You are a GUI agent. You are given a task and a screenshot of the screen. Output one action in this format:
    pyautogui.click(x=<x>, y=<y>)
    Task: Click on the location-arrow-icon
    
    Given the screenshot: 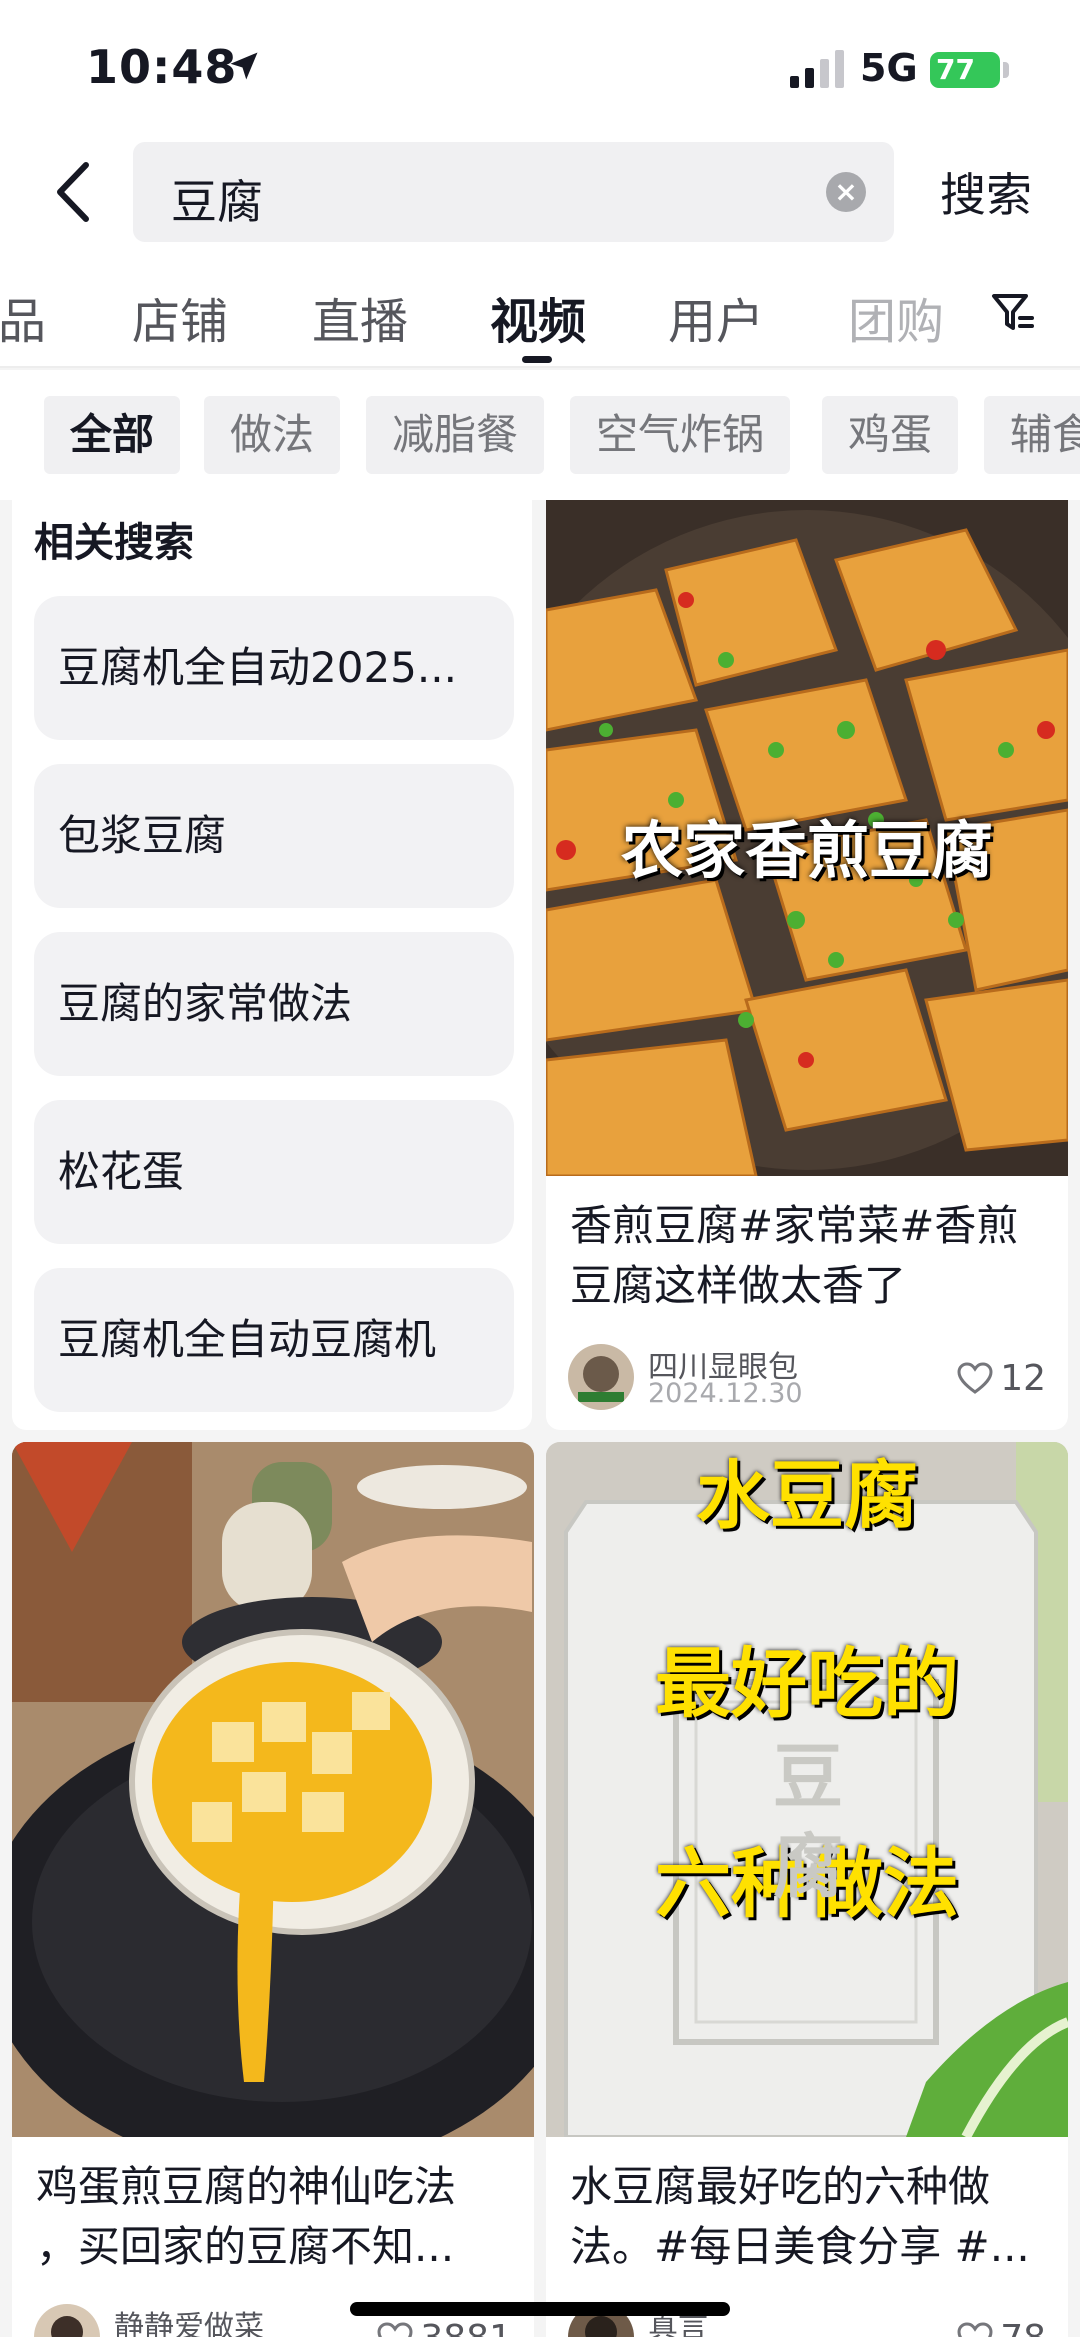 What is the action you would take?
    pyautogui.click(x=244, y=66)
    